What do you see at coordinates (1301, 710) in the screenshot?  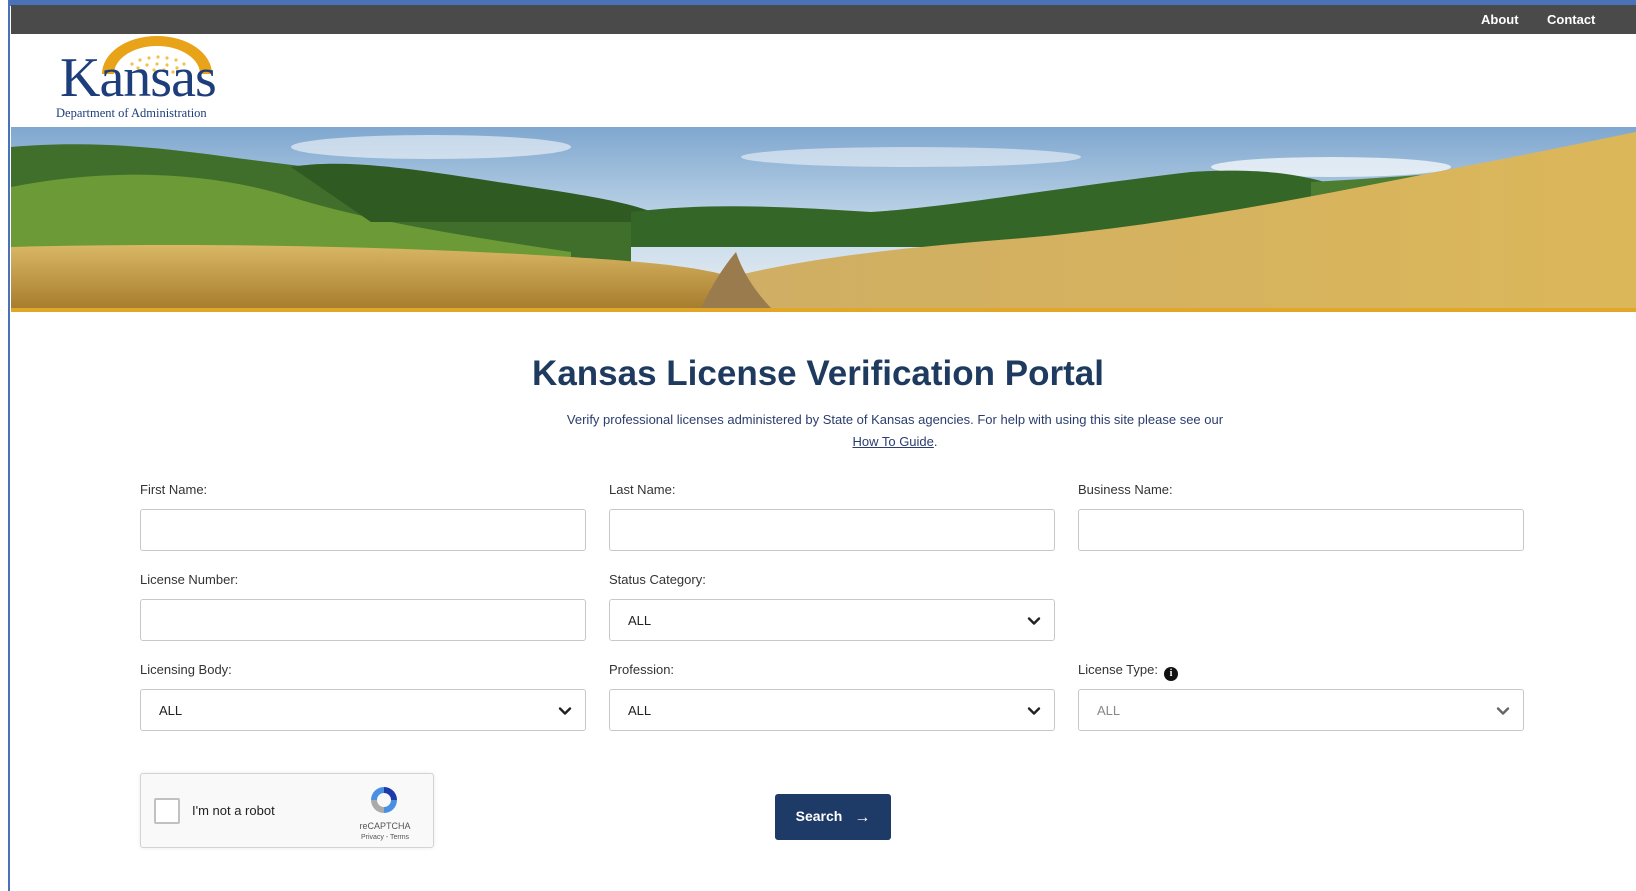 I see `license-type-select: ALL` at bounding box center [1301, 710].